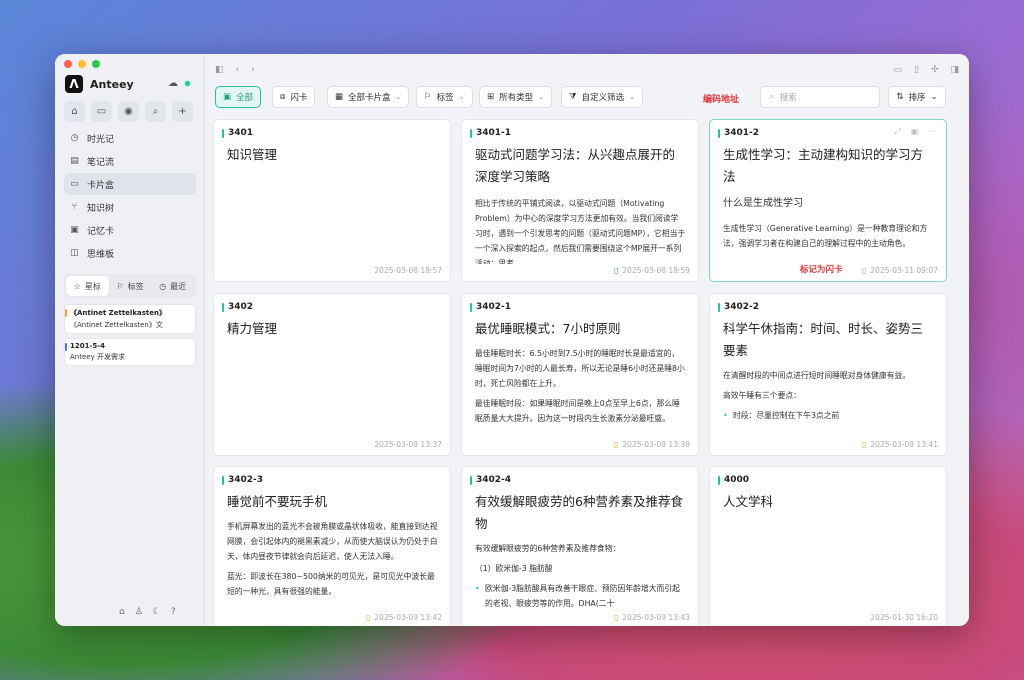 The width and height of the screenshot is (1024, 680). Describe the element at coordinates (820, 97) in the screenshot. I see `search-input: ⌕ 搜索` at that location.